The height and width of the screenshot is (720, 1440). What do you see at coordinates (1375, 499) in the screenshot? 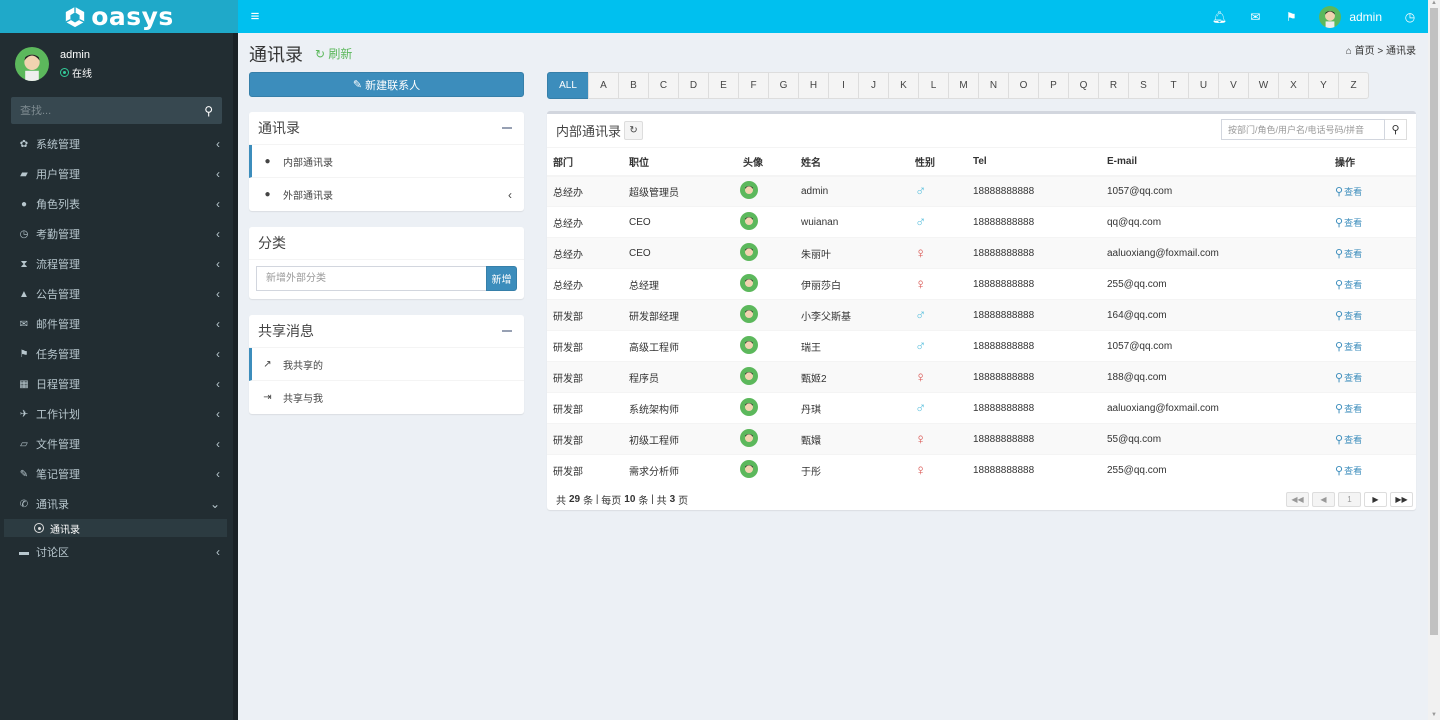
I see `next-page-button: ▶` at bounding box center [1375, 499].